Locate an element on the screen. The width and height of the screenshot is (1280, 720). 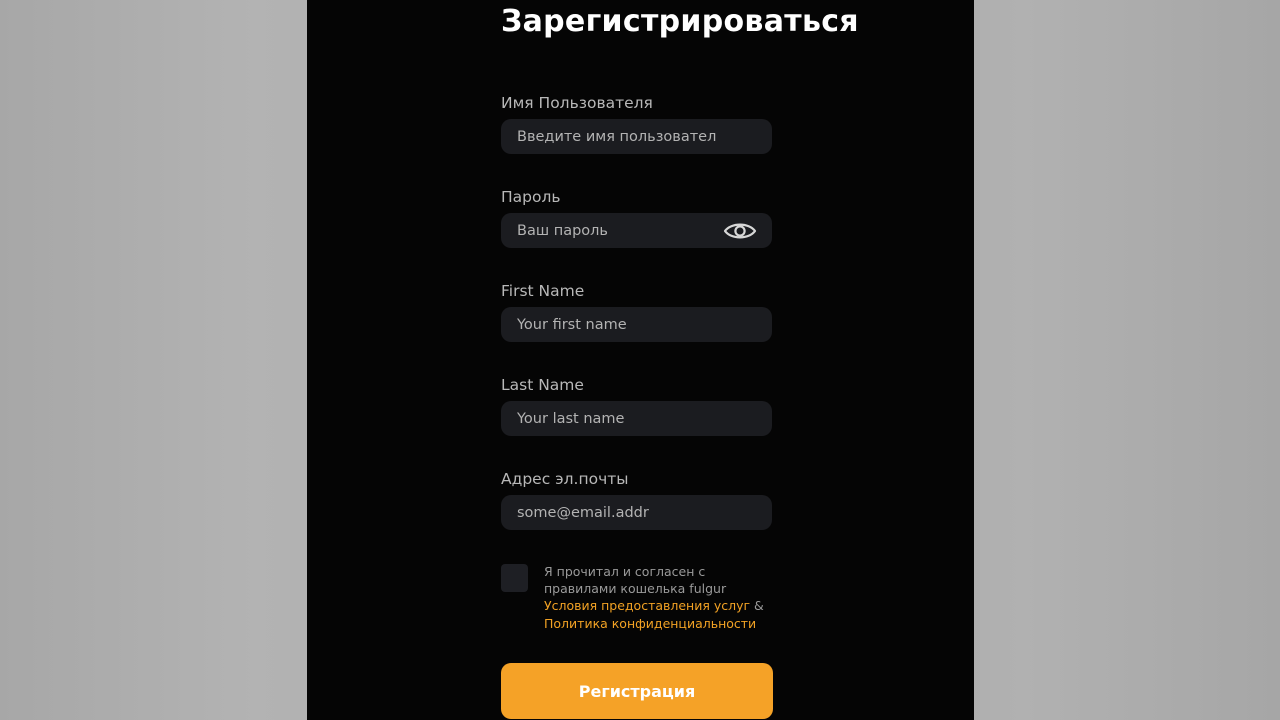
username-label: Имя Пользователя is located at coordinates (577, 103).